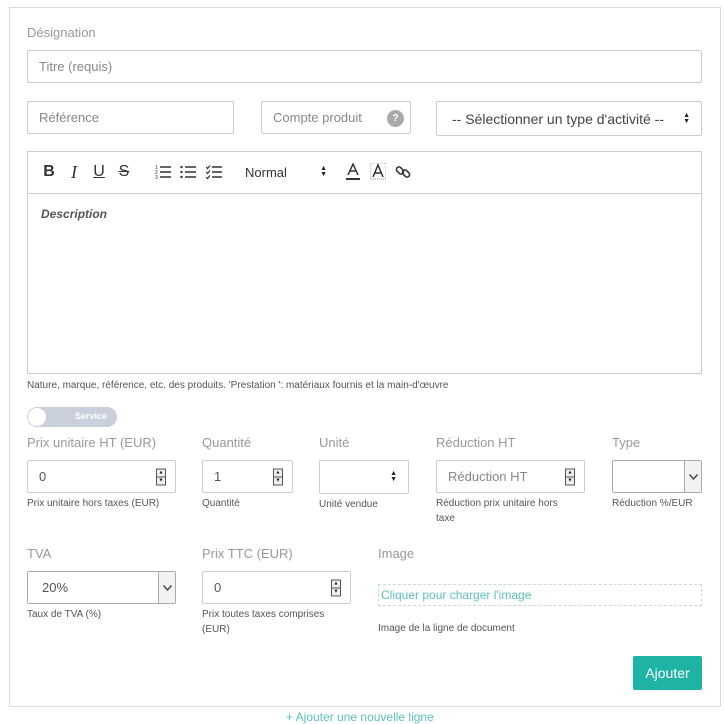  What do you see at coordinates (263, 622) in the screenshot?
I see `prix-ttc-help: Prix toutes taxes comprises (EUR)` at bounding box center [263, 622].